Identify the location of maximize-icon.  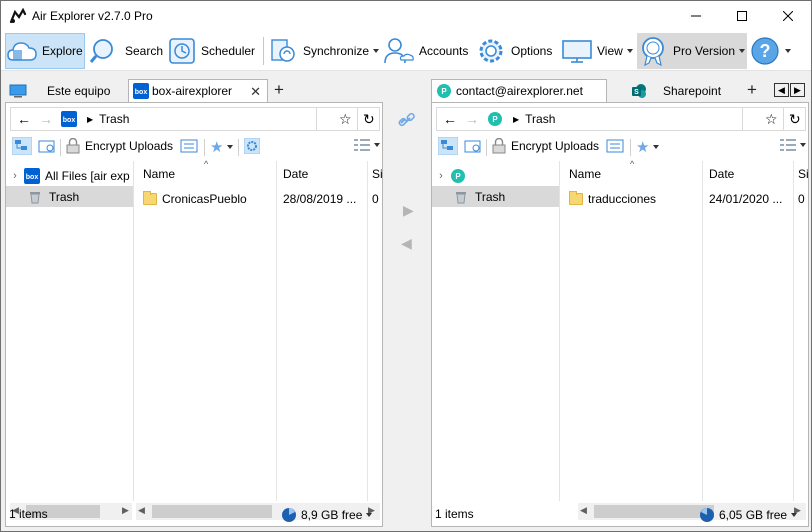
(742, 16).